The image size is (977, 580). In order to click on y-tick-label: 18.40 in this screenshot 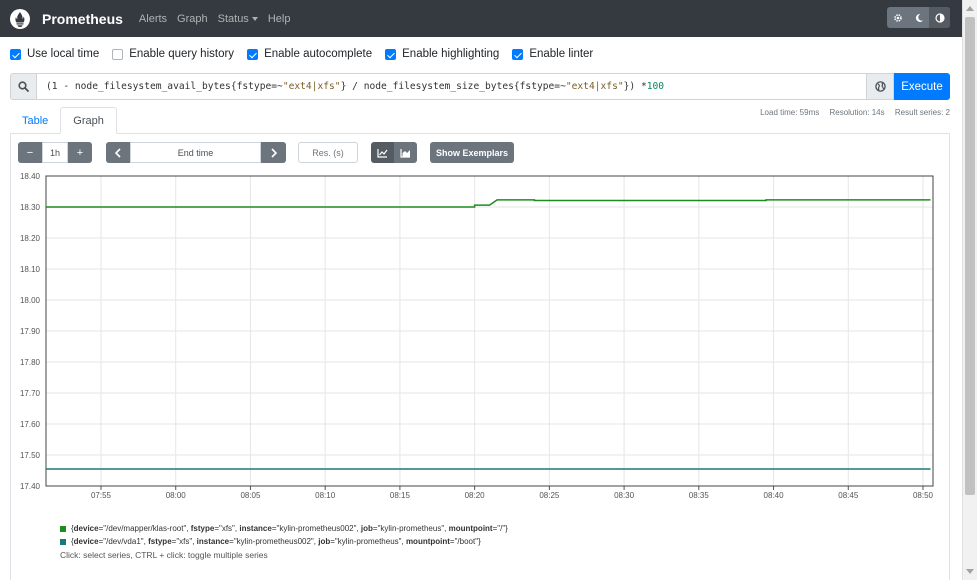, I will do `click(30, 176)`.